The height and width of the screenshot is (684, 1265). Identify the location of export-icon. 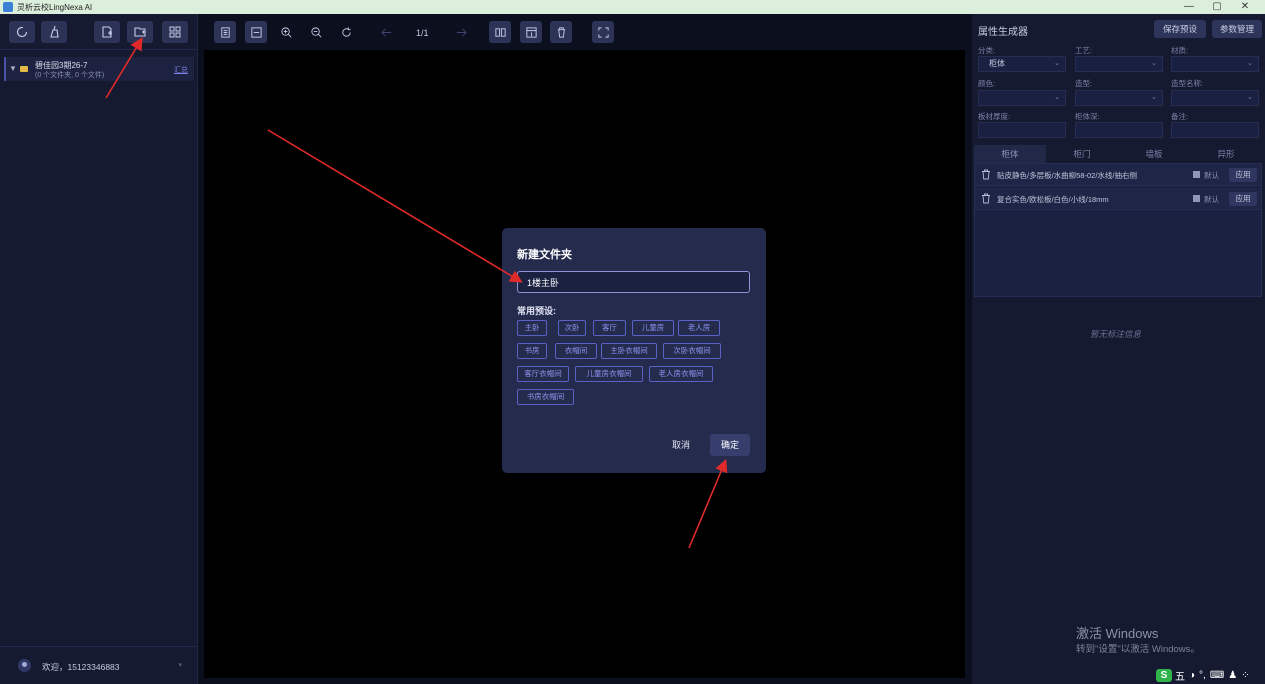
(531, 32).